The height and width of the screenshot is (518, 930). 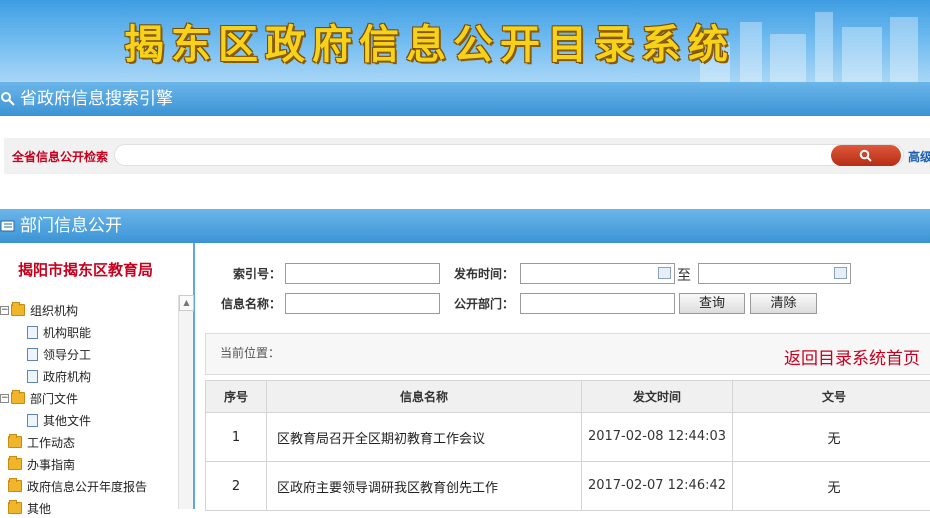 What do you see at coordinates (657, 437) in the screenshot?
I see `row-date: 2017-02-08 12:44:03` at bounding box center [657, 437].